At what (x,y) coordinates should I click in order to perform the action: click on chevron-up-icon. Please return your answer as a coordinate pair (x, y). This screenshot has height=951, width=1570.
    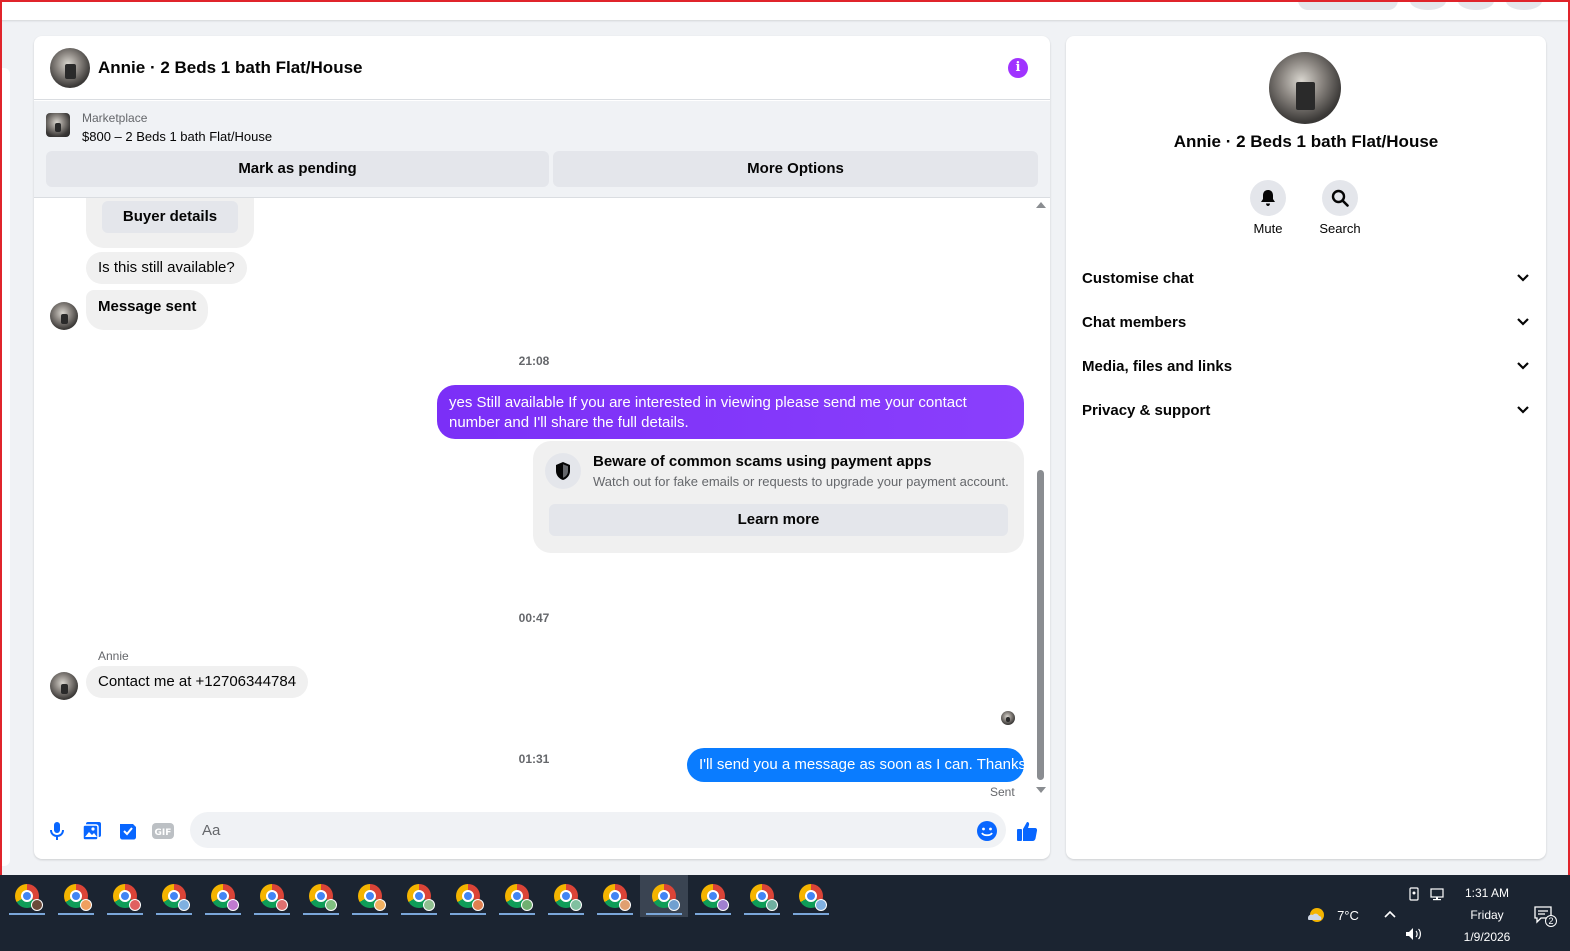
    Looking at the image, I should click on (1390, 914).